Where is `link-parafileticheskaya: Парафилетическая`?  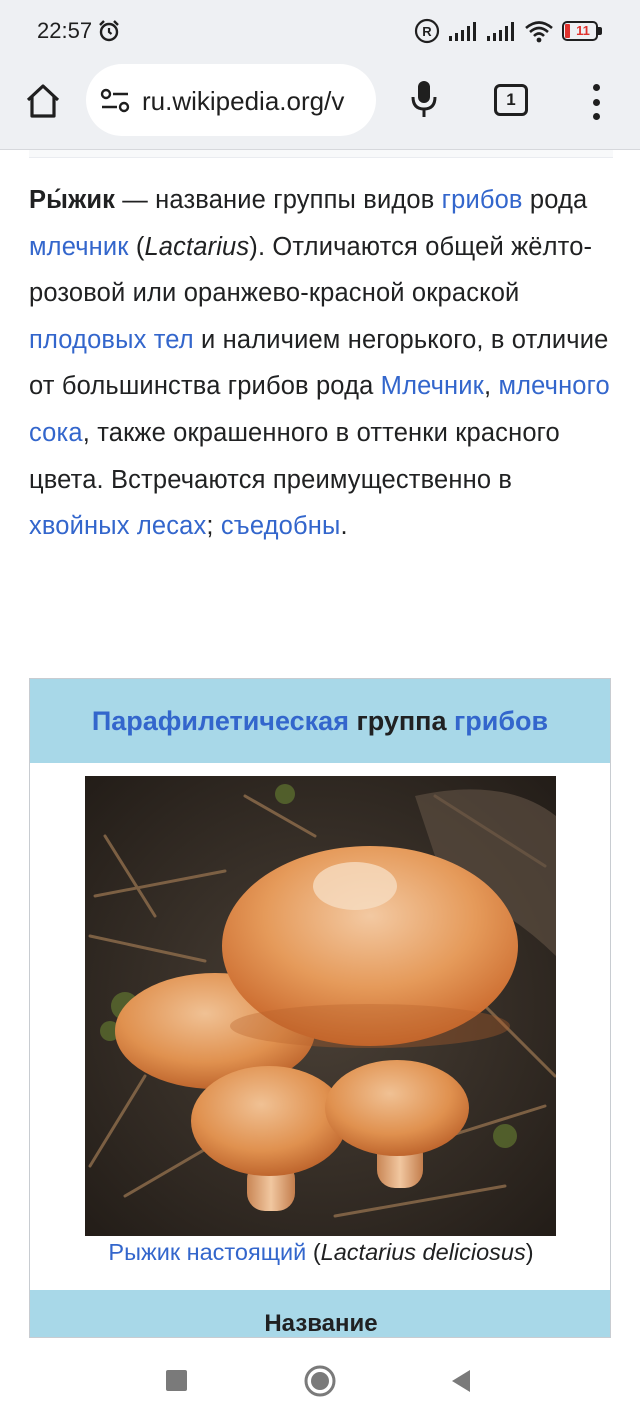
link-parafileticheskaya: Парафилетическая is located at coordinates (220, 721).